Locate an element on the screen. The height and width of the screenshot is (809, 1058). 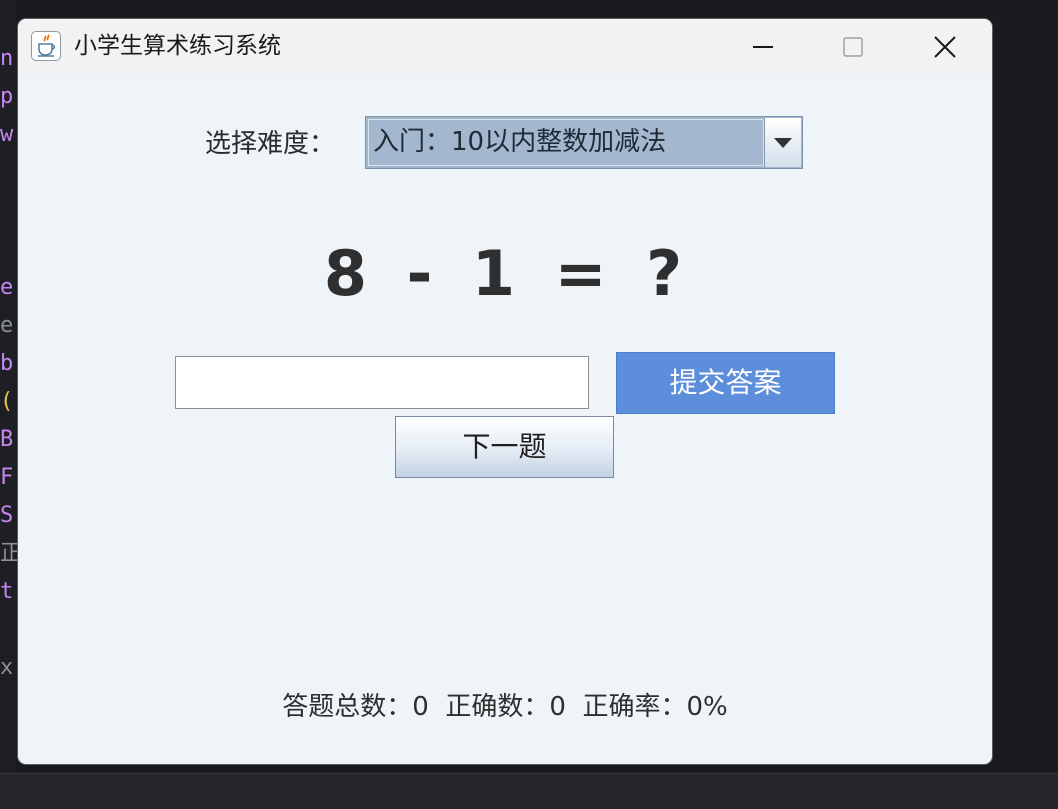
minimize-icon is located at coordinates (763, 47).